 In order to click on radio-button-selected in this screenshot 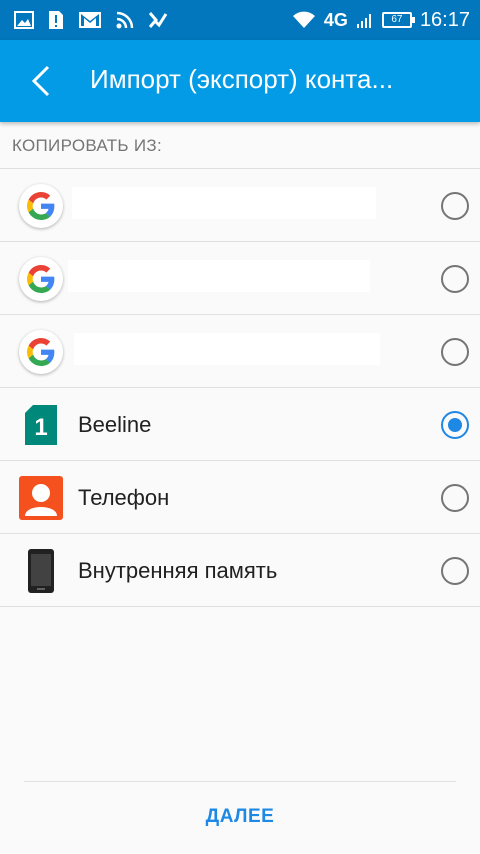, I will do `click(455, 425)`.